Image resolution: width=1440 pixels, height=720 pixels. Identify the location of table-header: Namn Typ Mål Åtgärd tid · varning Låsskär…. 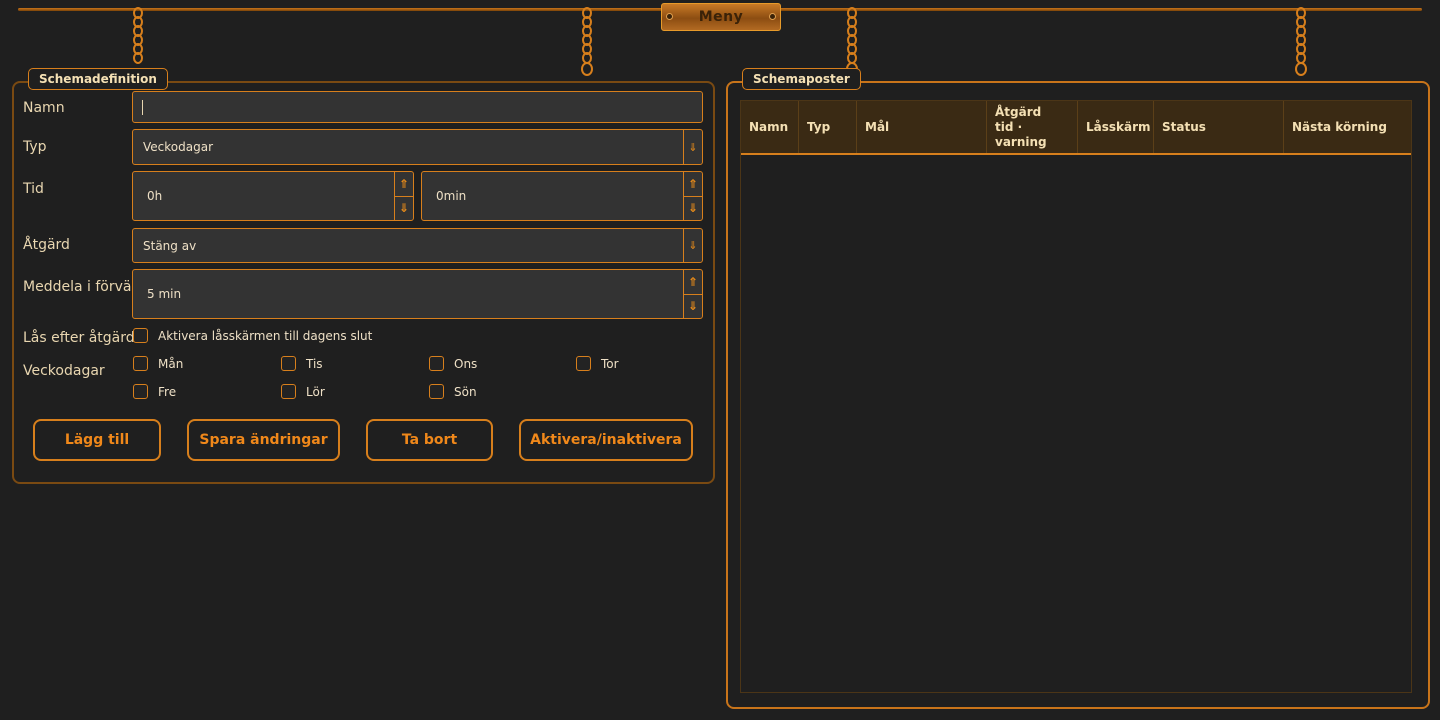
(1076, 128).